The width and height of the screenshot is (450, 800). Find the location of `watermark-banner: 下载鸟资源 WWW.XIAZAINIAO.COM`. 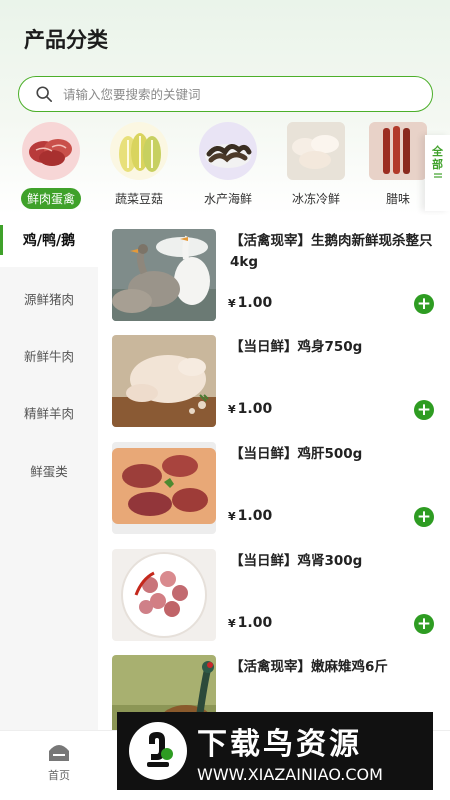

watermark-banner: 下载鸟资源 WWW.XIAZAINIAO.COM is located at coordinates (275, 751).